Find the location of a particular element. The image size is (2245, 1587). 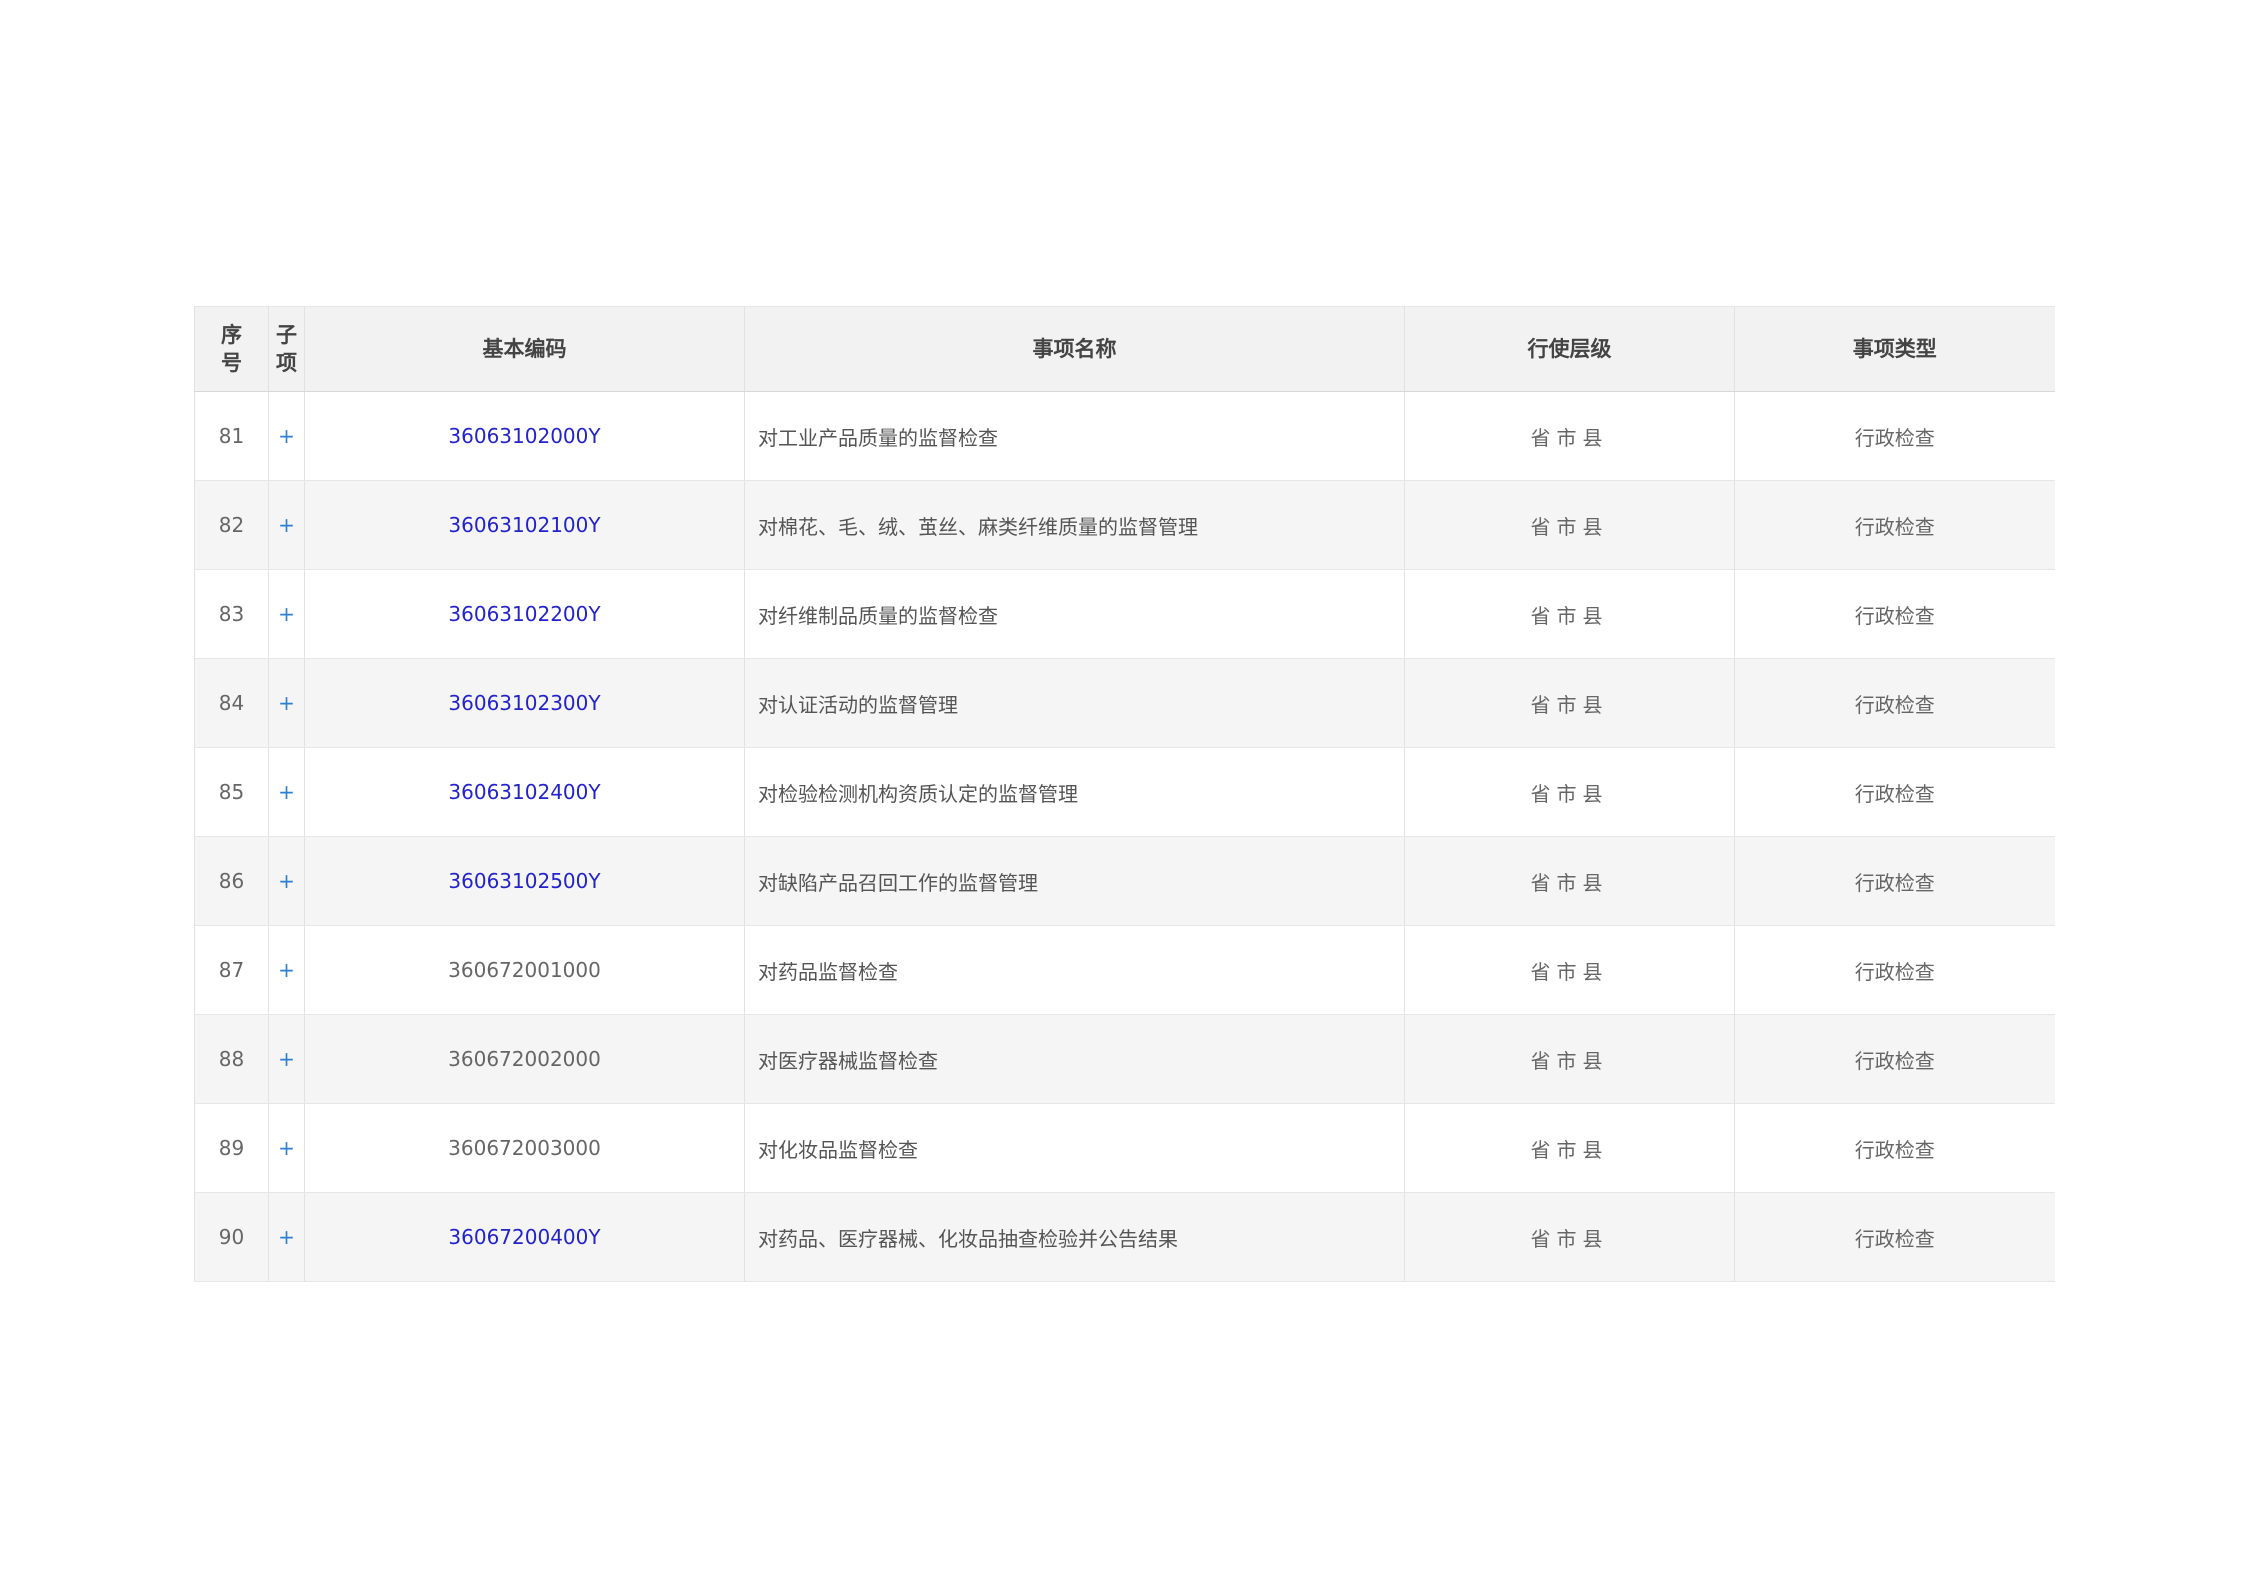

row-item-name: 对认证活动的监督管理 is located at coordinates (1074, 703).